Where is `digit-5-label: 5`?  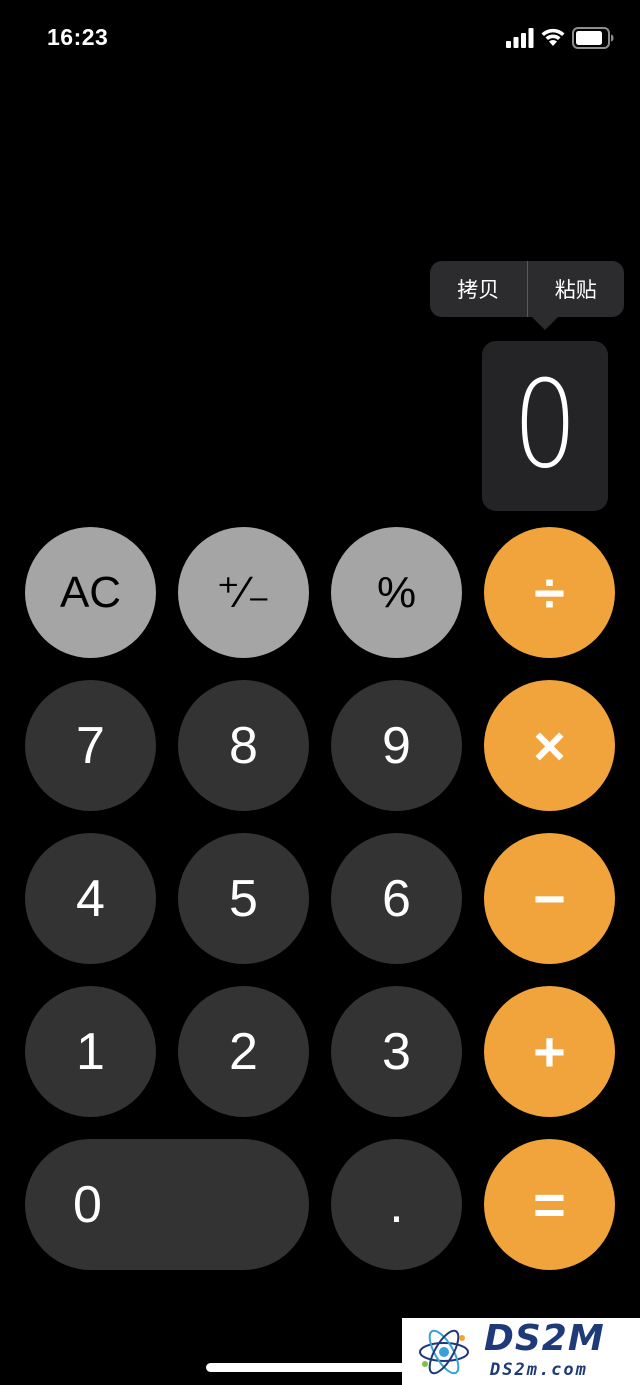
digit-5-label: 5 is located at coordinates (243, 898).